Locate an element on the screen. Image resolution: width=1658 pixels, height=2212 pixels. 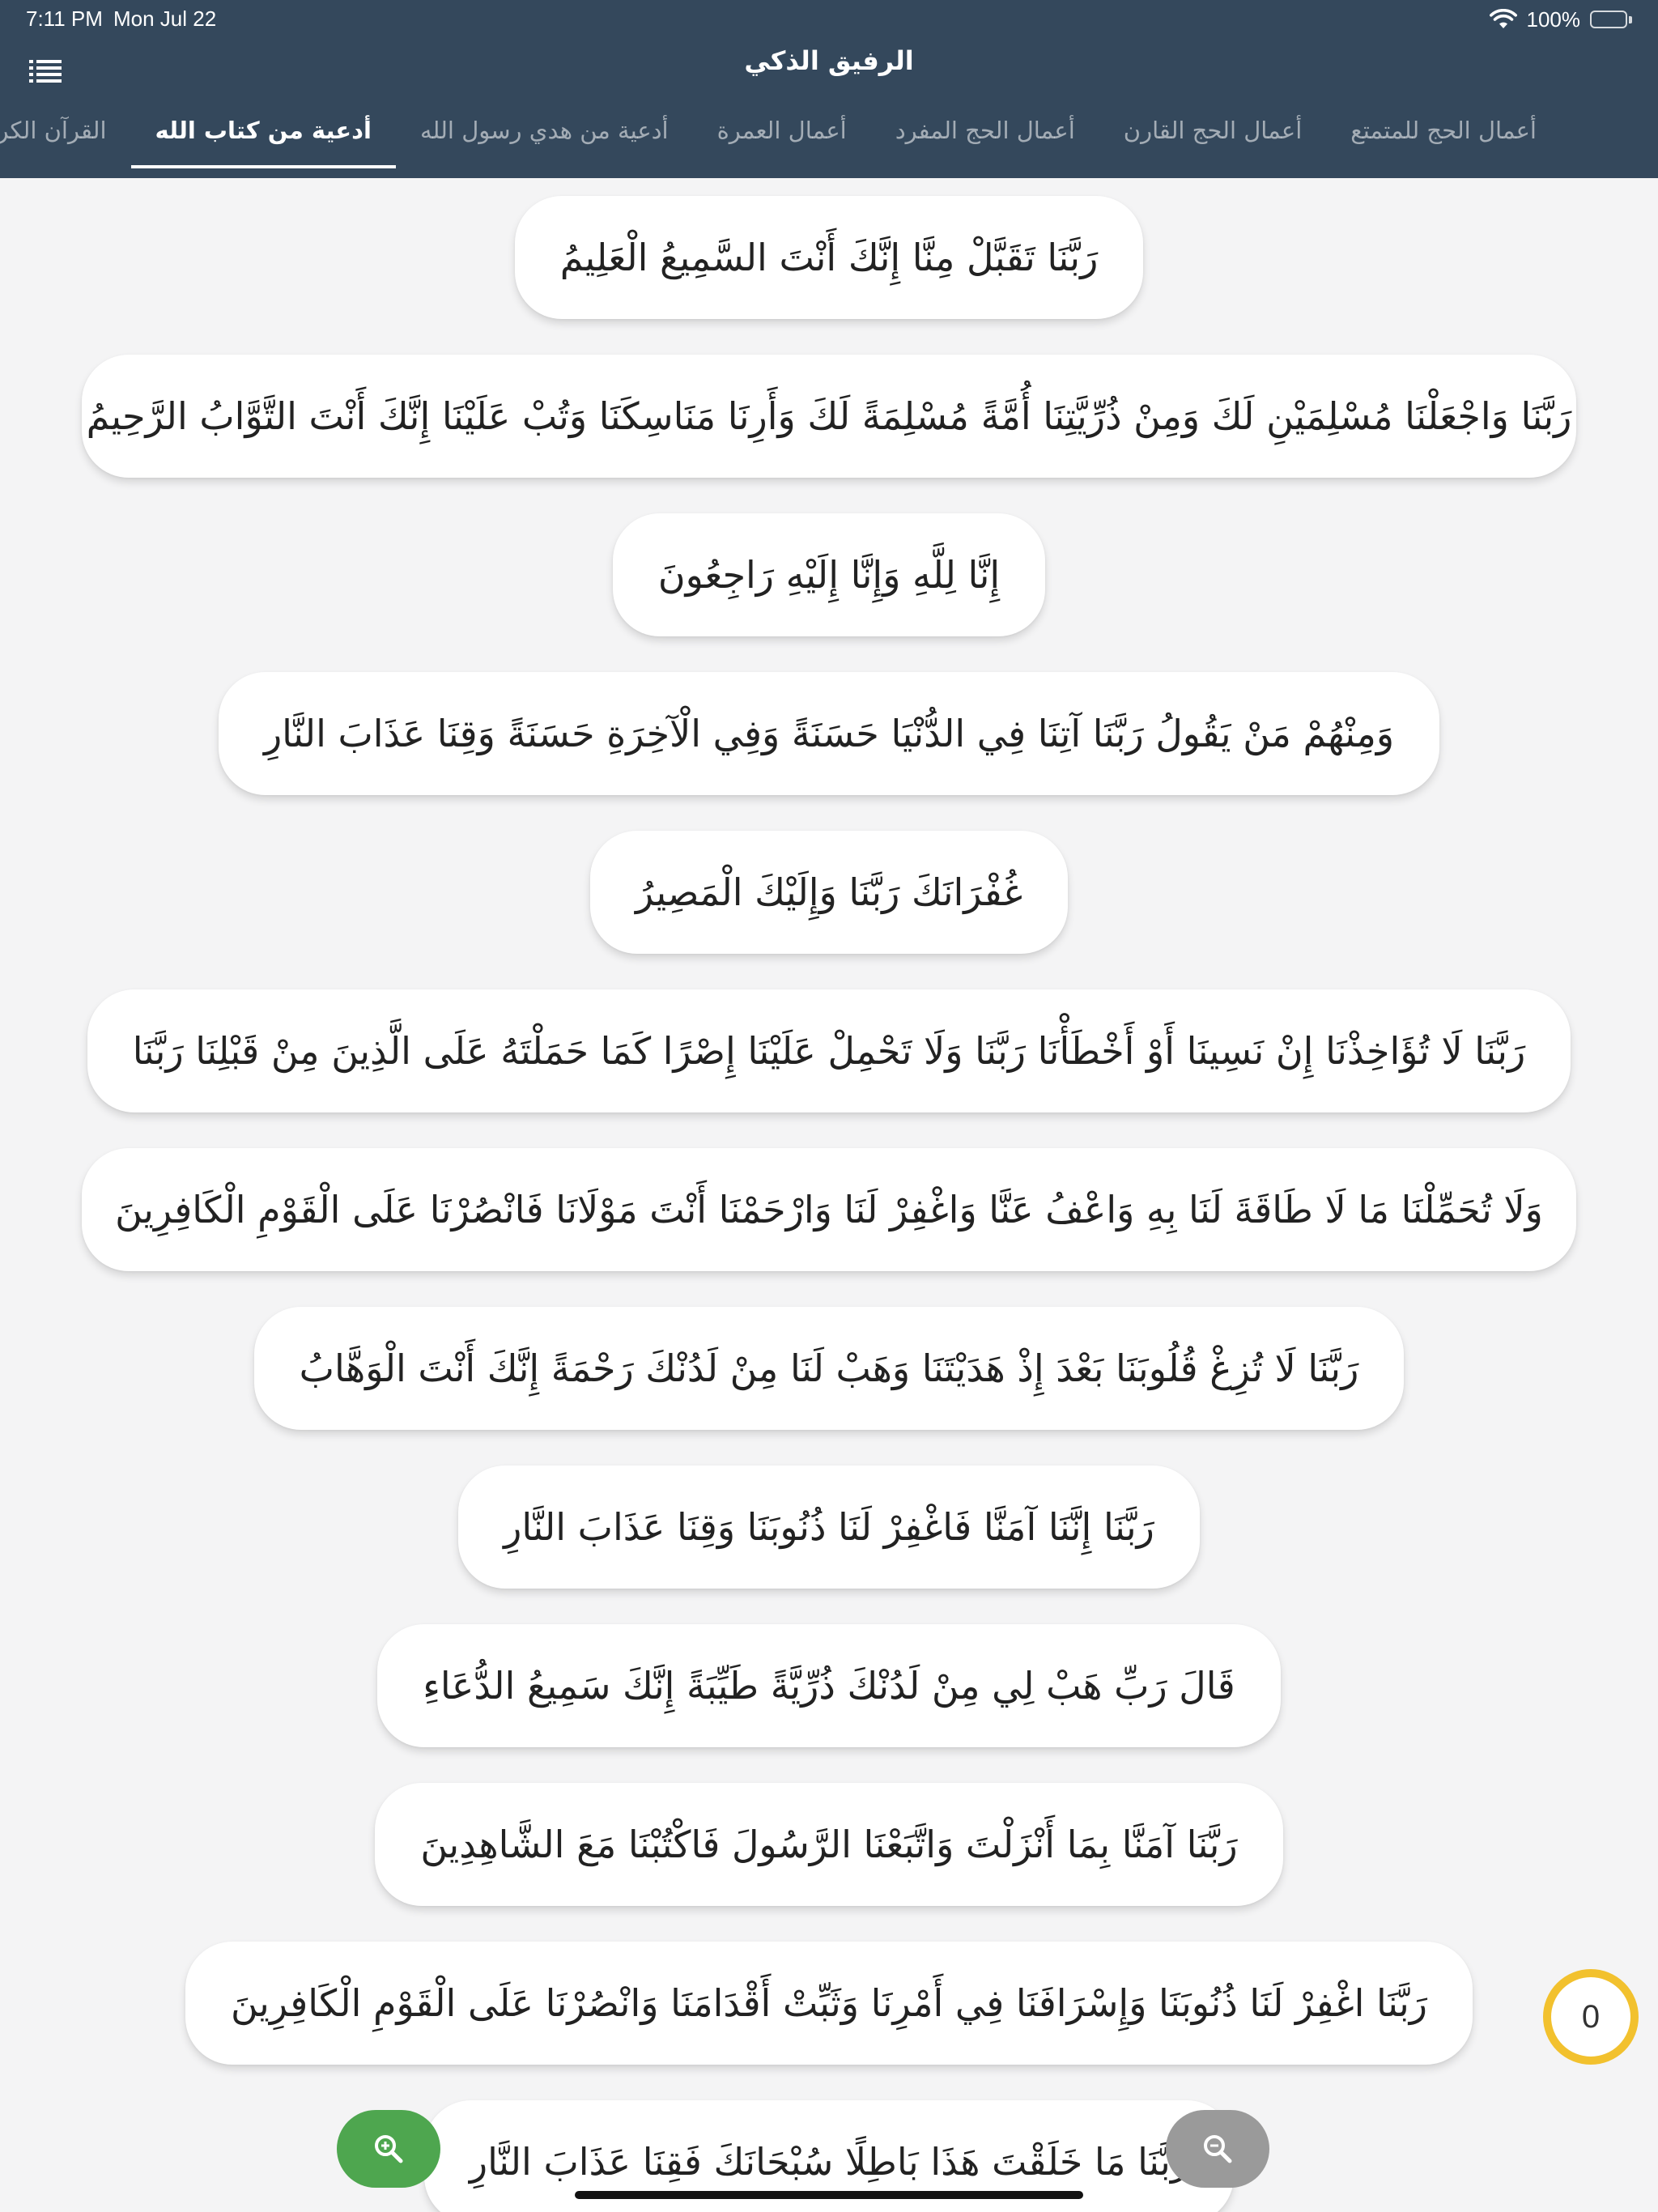
status-date: Mon Jul 22 is located at coordinates (165, 19).